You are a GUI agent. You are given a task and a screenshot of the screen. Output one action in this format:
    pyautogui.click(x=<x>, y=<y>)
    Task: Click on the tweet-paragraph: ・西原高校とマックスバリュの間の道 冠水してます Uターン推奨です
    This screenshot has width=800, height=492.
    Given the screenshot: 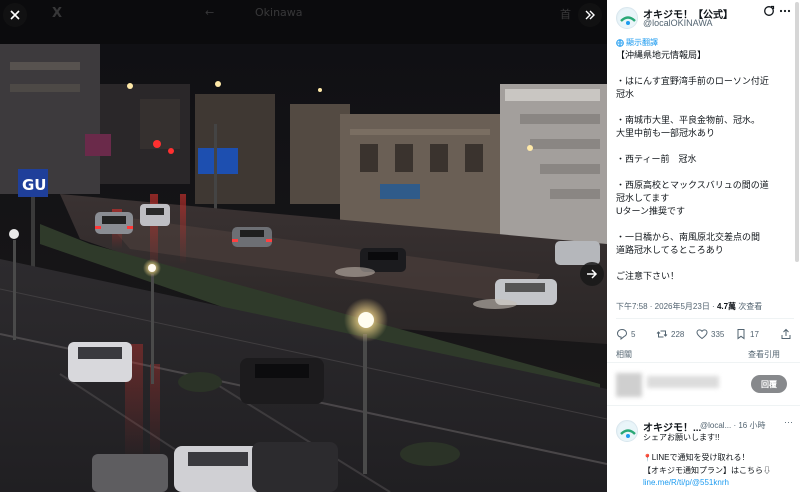 What is the action you would take?
    pyautogui.click(x=692, y=198)
    